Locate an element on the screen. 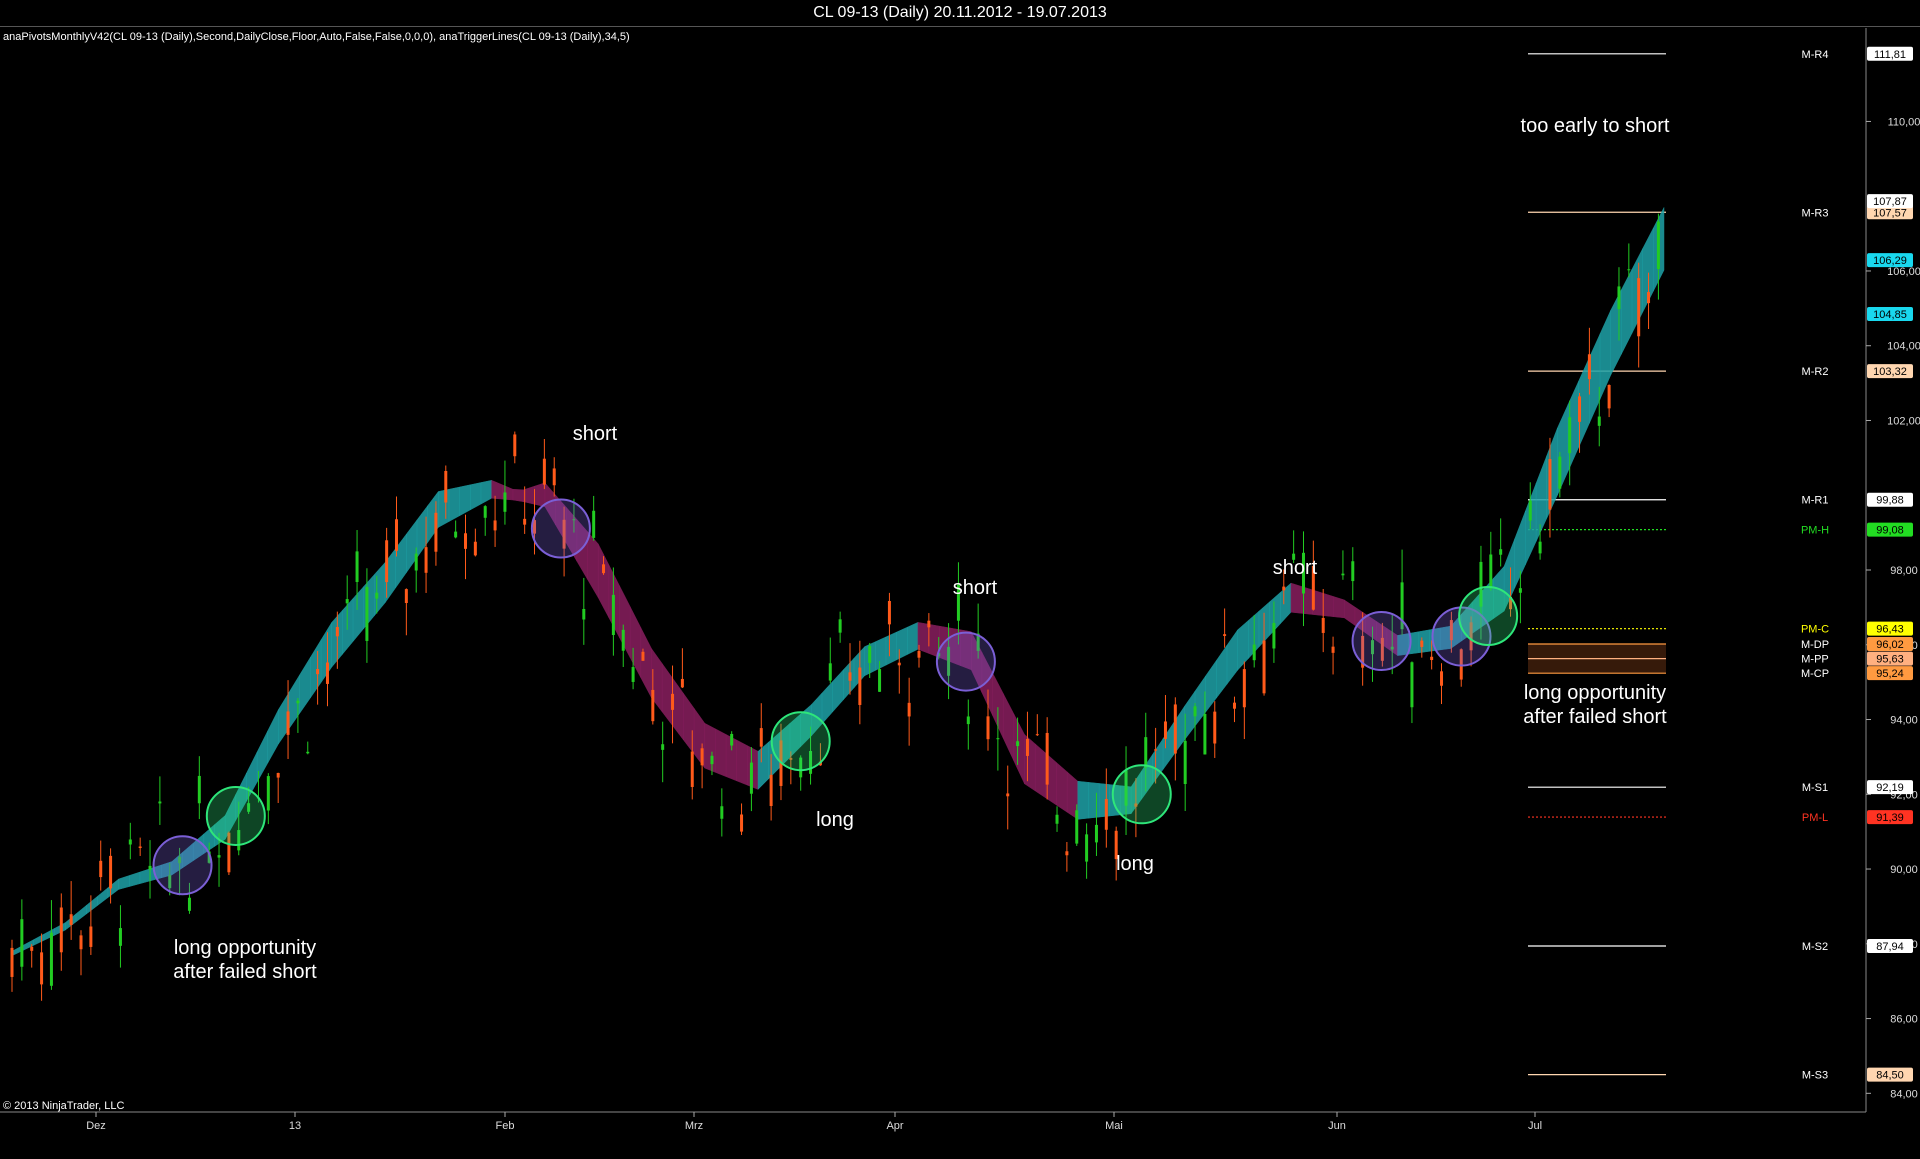 This screenshot has width=1920, height=1159. pivot-label-m-dp: M-DP is located at coordinates (1815, 645).